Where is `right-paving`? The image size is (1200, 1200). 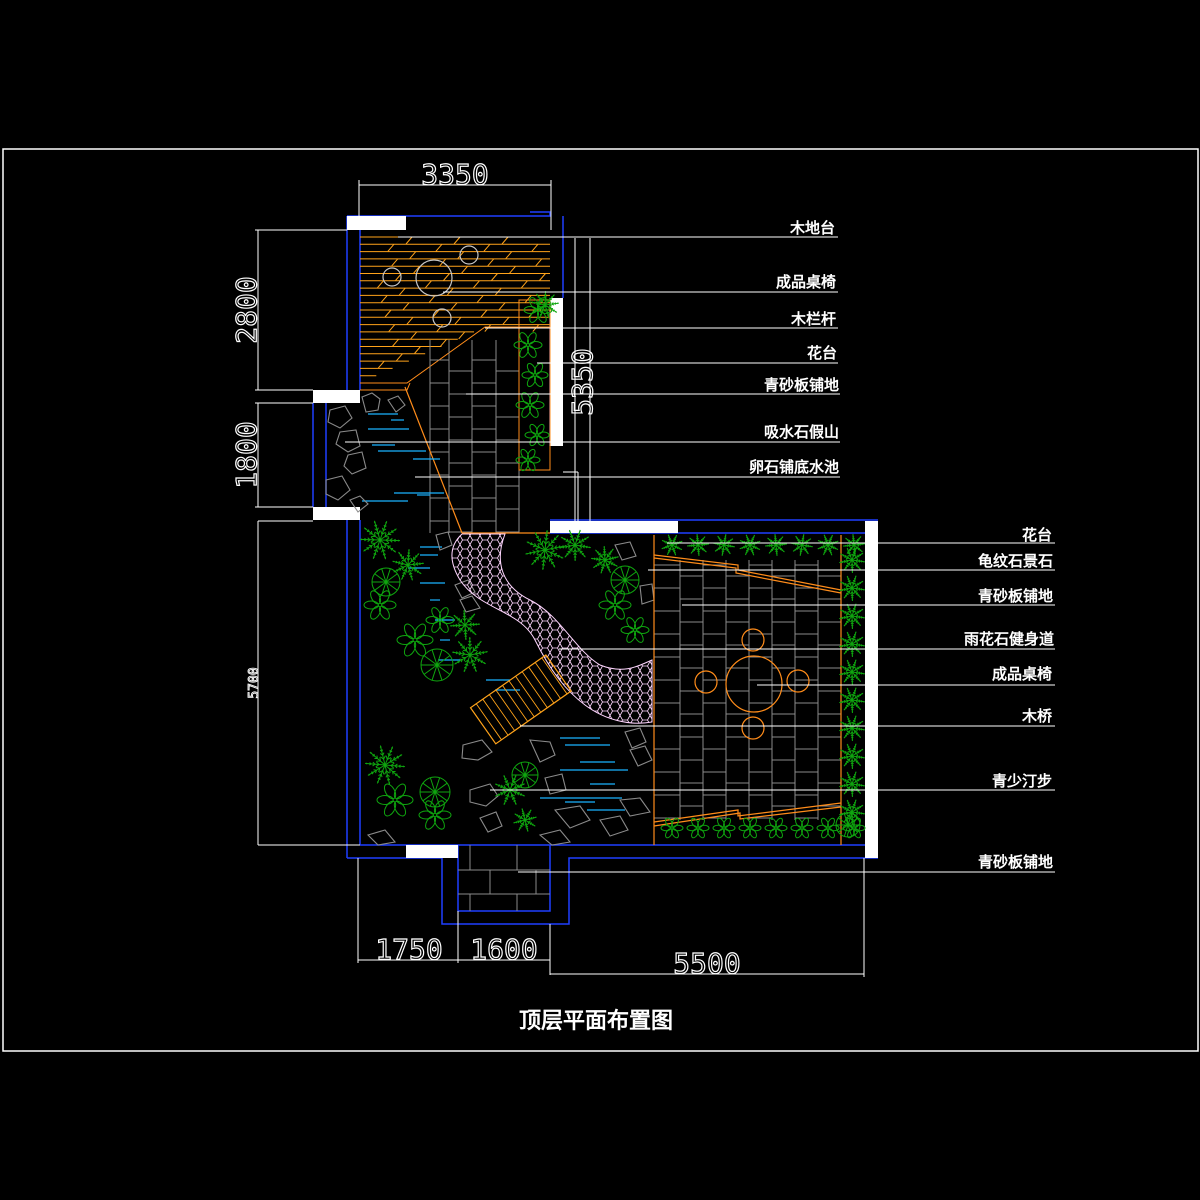 right-paving is located at coordinates (747, 690).